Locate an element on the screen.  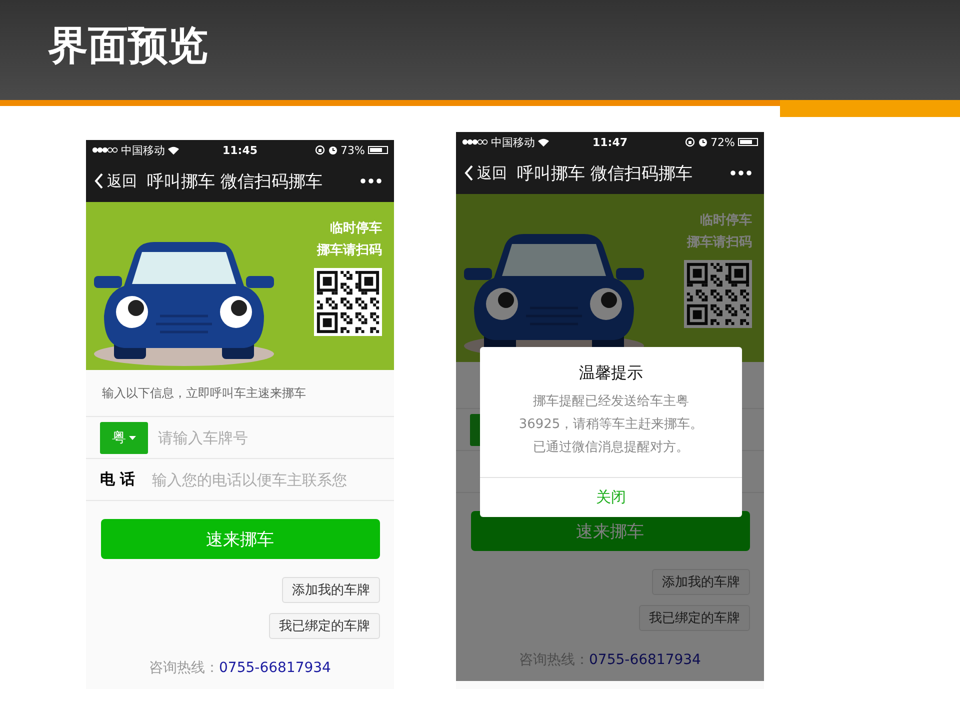
status-time: 11:47 is located at coordinates (610, 142).